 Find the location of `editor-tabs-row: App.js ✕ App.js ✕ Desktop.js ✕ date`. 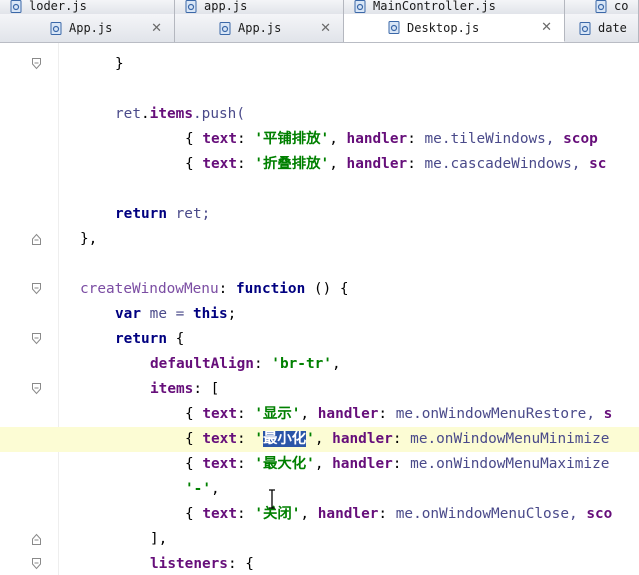

editor-tabs-row: App.js ✕ App.js ✕ Desktop.js ✕ date is located at coordinates (319, 28).